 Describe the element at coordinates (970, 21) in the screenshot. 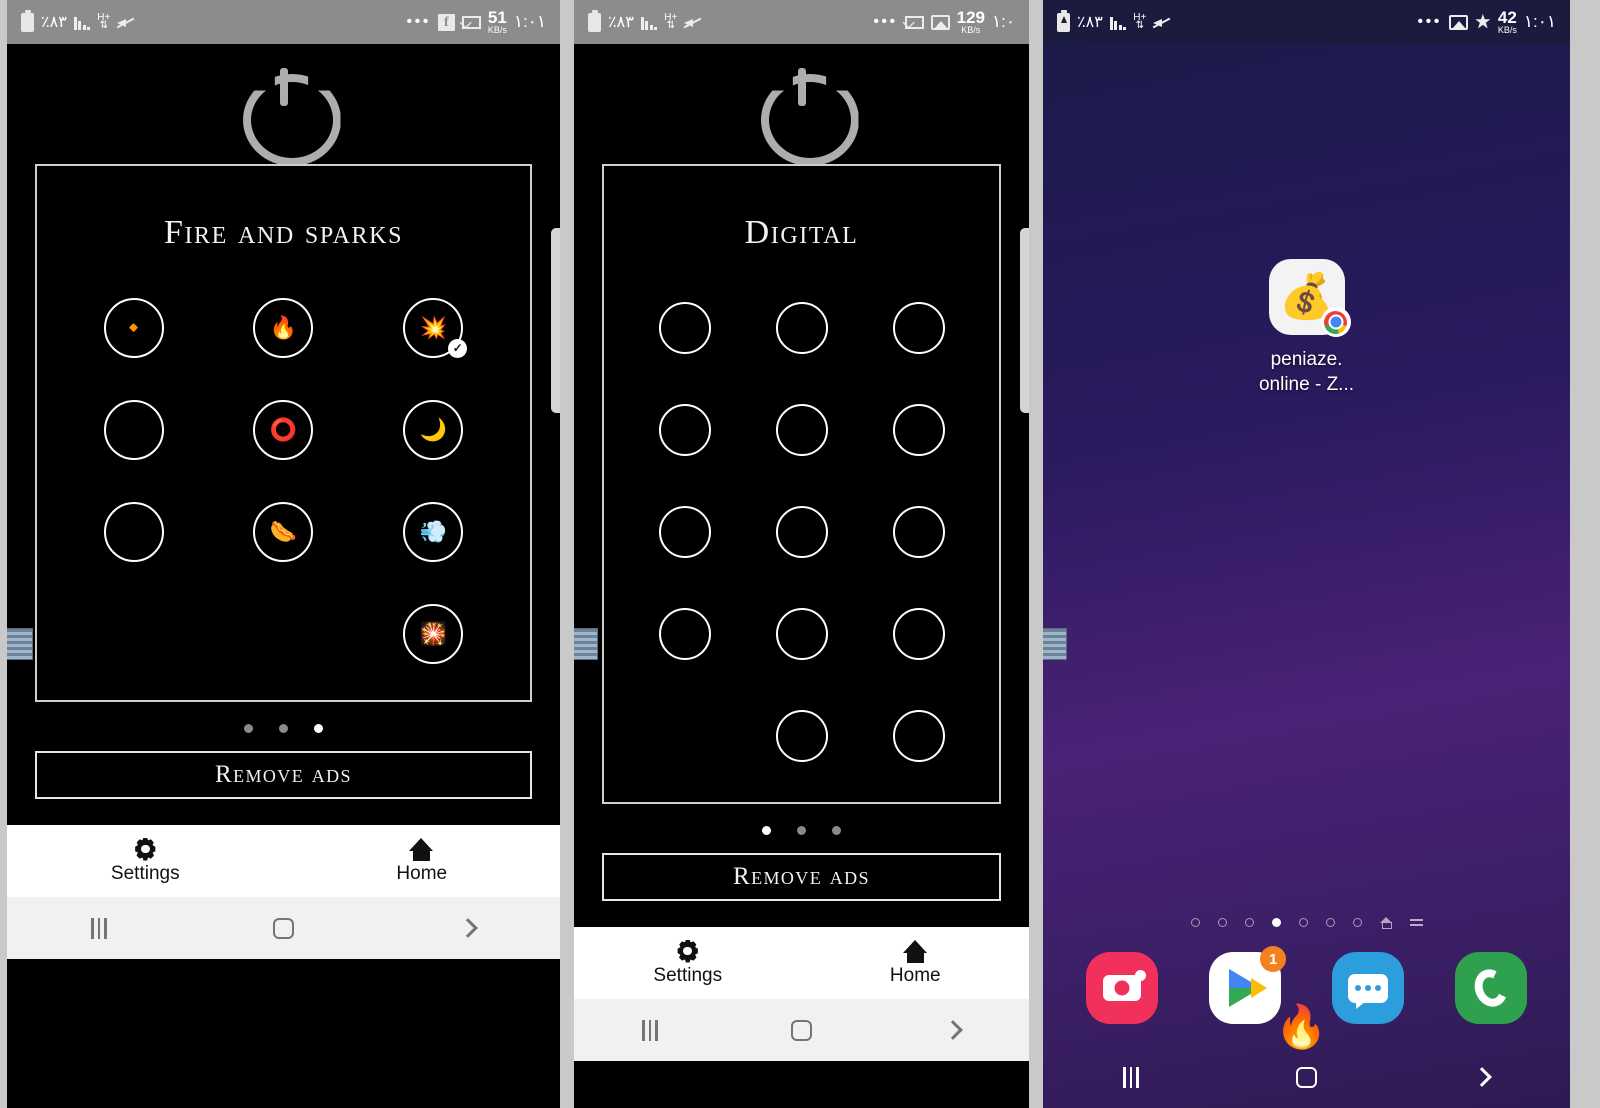

I see `network-speed: 129 KB/s` at that location.